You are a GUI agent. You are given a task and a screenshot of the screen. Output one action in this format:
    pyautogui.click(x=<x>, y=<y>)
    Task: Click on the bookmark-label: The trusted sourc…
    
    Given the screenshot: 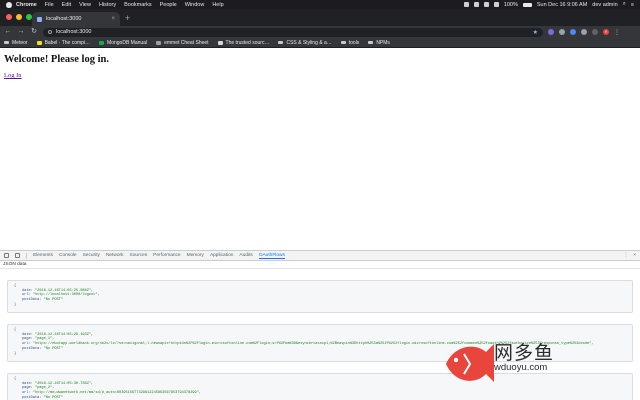 What is the action you would take?
    pyautogui.click(x=247, y=42)
    